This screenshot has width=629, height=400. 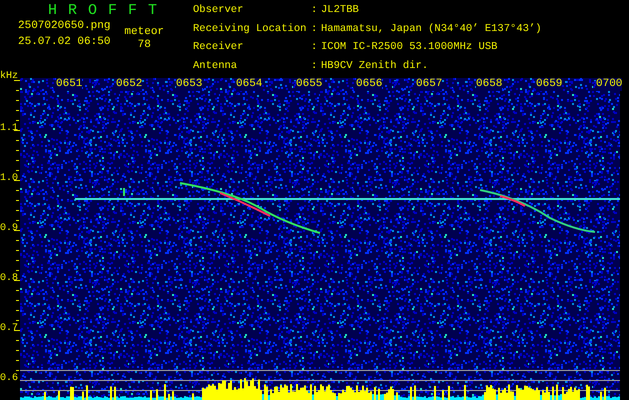 What do you see at coordinates (218, 48) in the screenshot?
I see `info-label: Receiver` at bounding box center [218, 48].